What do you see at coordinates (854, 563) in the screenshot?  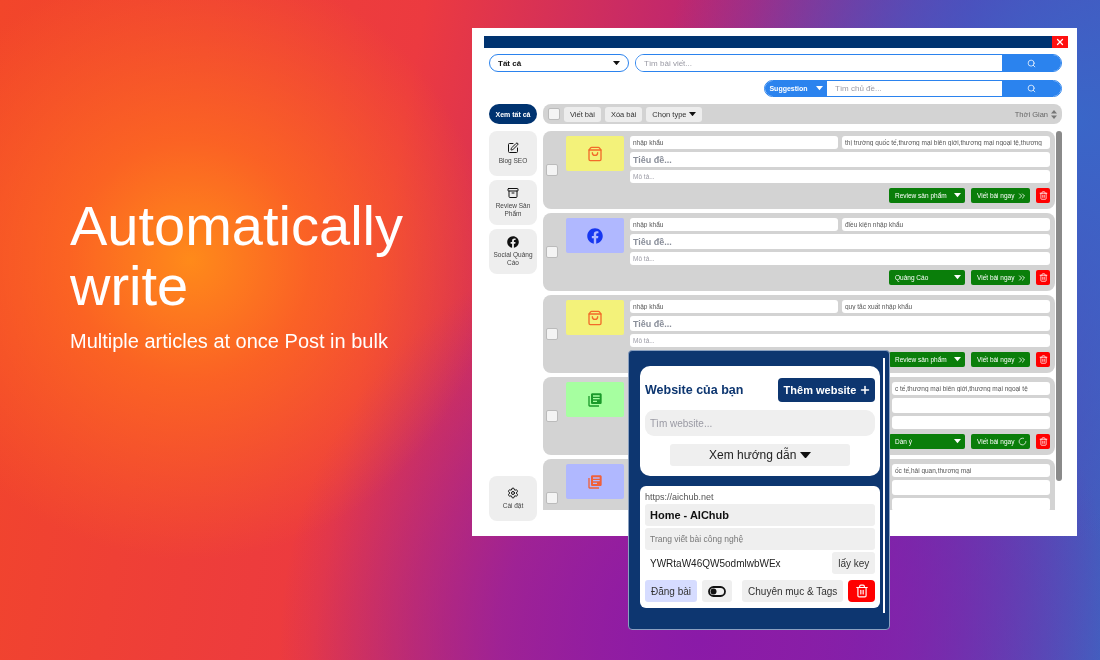 I see `get-key-button: lấy key` at bounding box center [854, 563].